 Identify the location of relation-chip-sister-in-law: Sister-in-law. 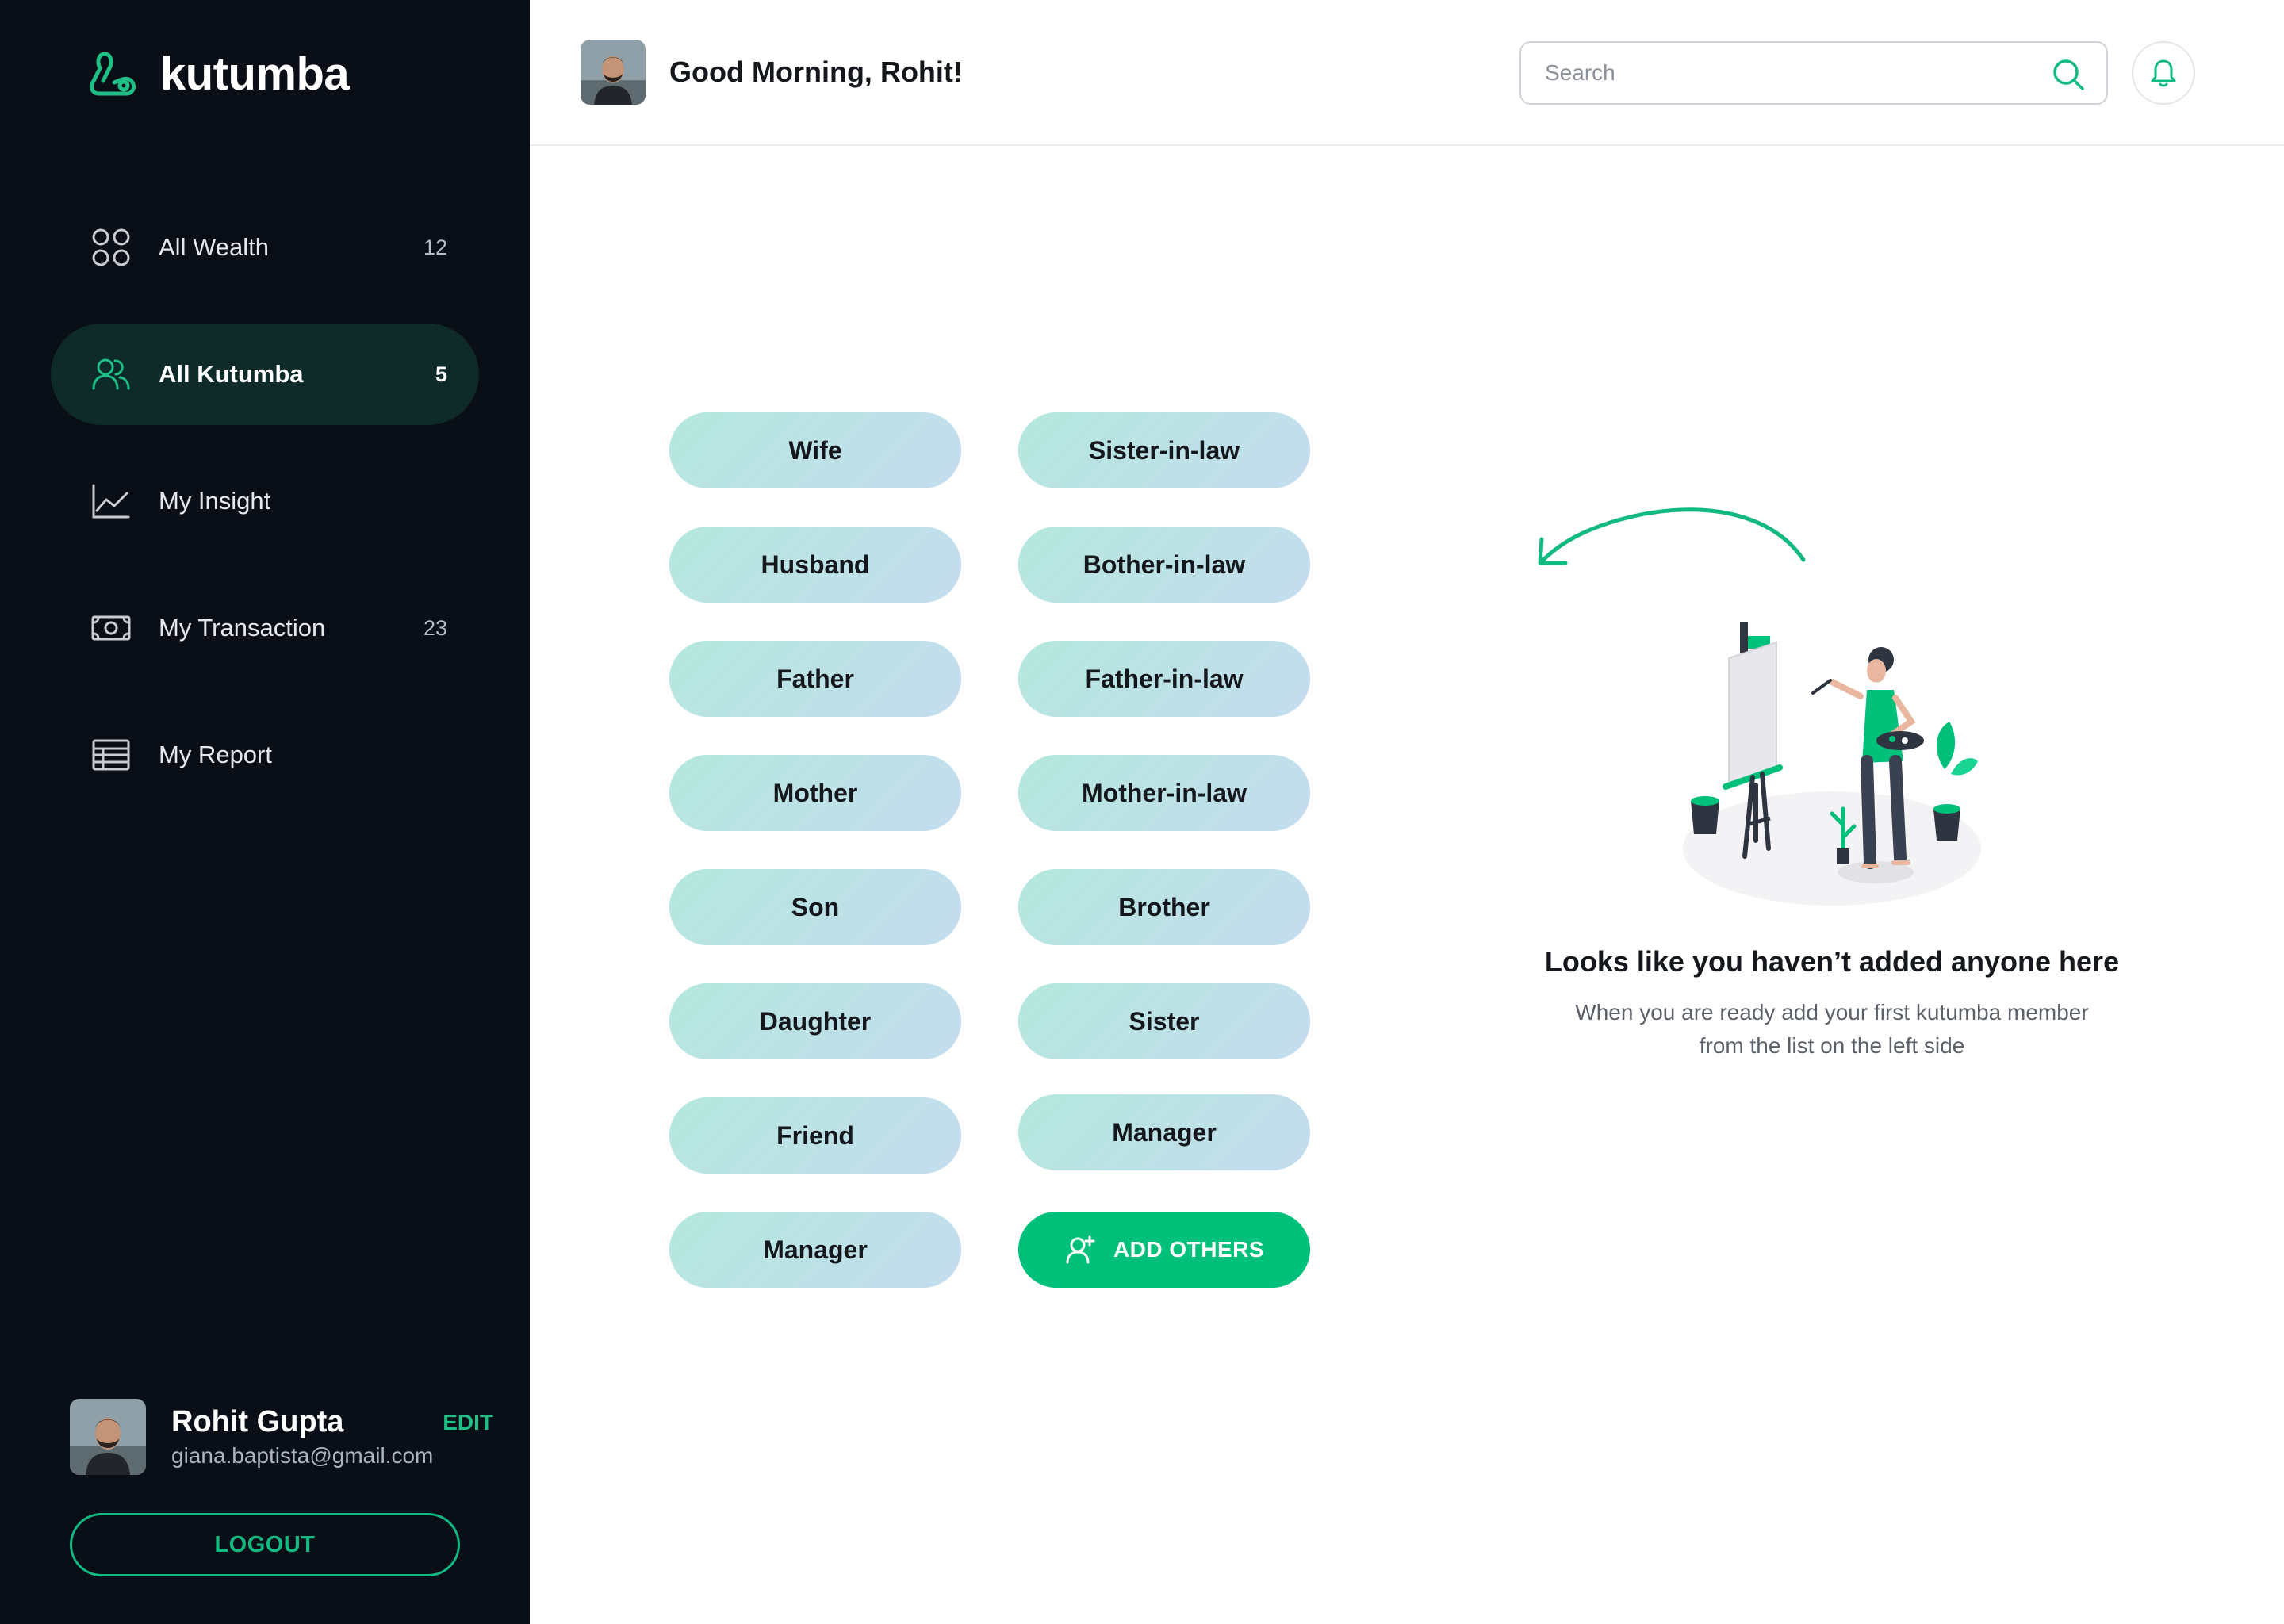
(1164, 450).